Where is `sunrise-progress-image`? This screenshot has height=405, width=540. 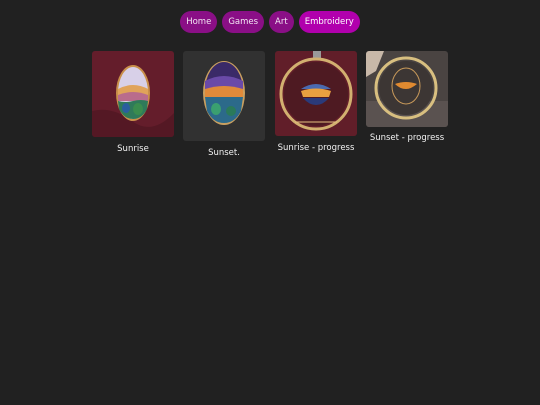
sunrise-progress-image is located at coordinates (316, 93).